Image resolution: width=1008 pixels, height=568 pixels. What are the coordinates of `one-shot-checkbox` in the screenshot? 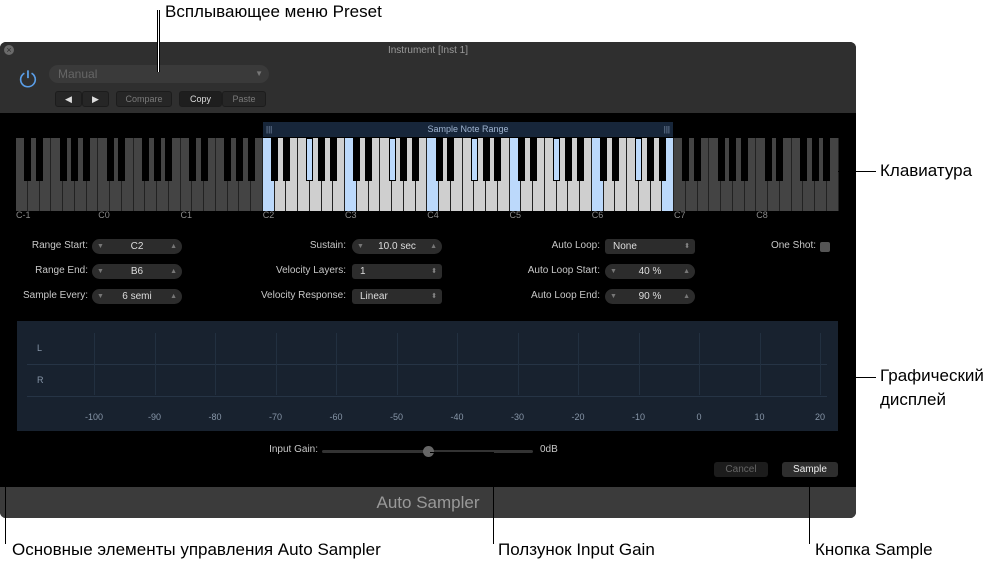 It's located at (825, 247).